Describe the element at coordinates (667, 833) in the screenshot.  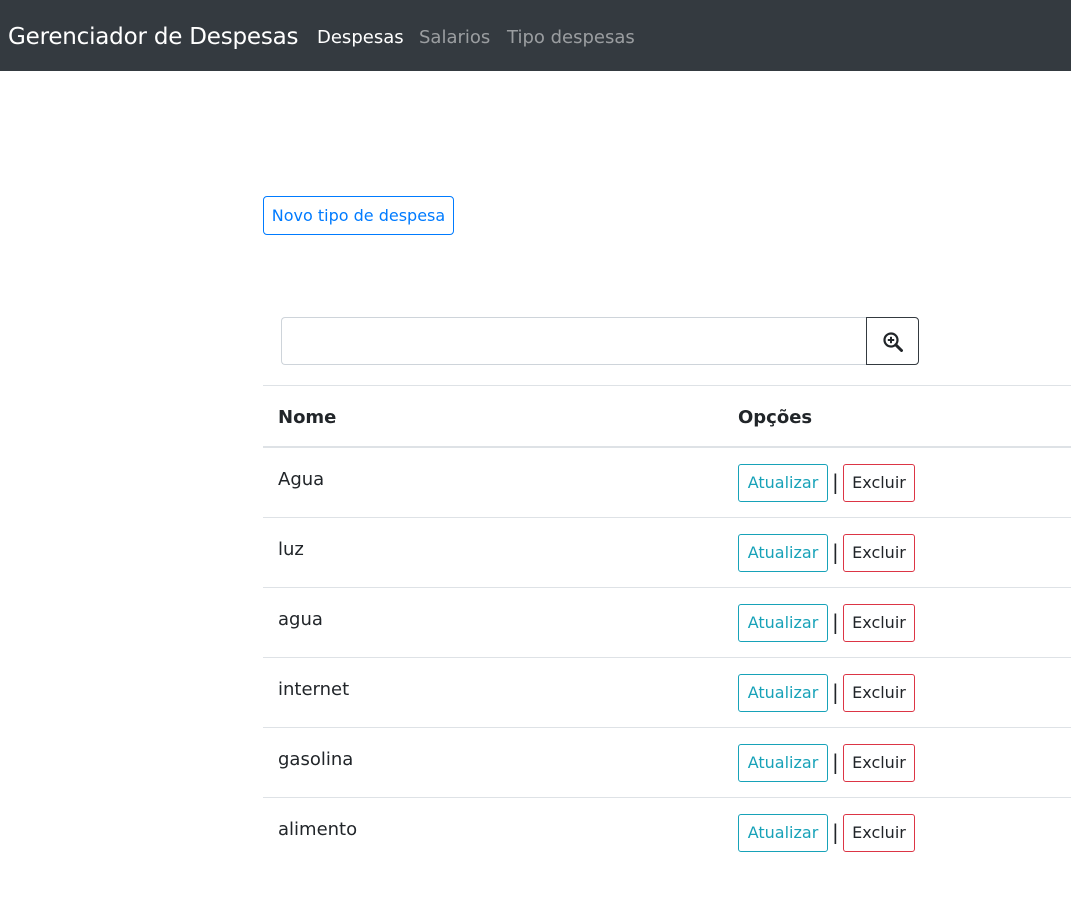
I see `table-row: alimento Atualizar | Excluir` at that location.